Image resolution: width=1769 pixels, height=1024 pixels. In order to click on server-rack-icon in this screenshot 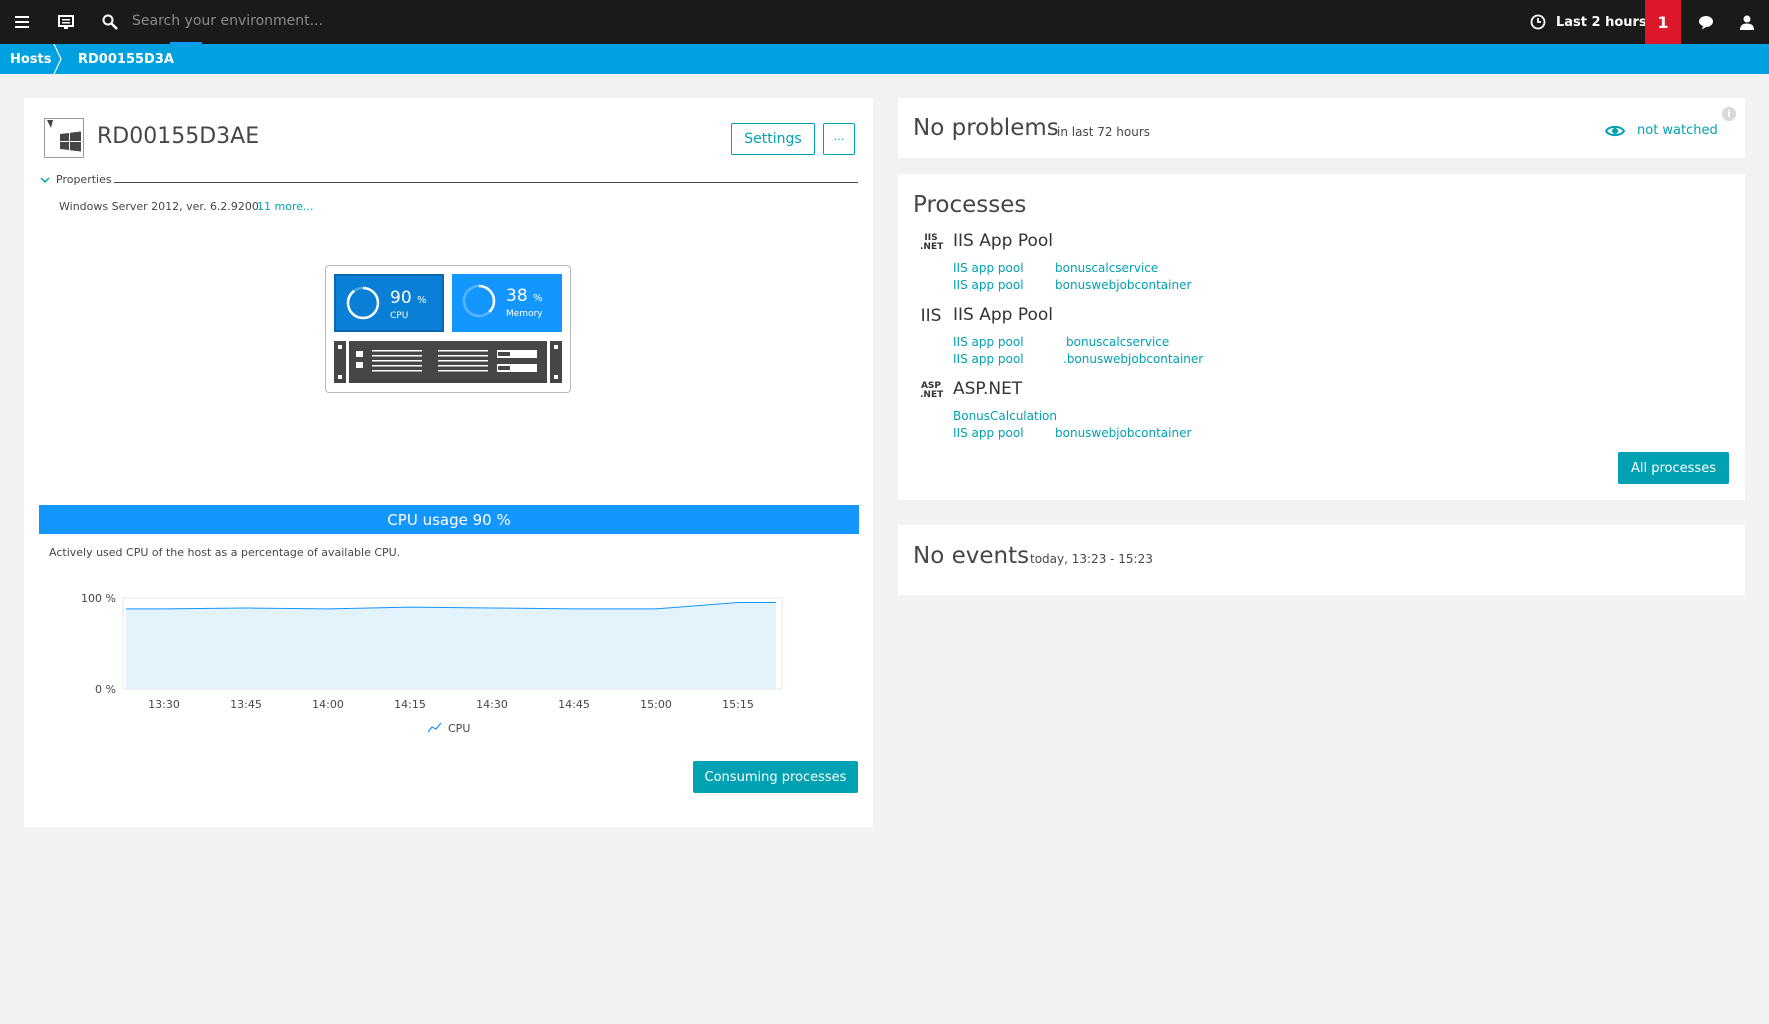, I will do `click(448, 362)`.